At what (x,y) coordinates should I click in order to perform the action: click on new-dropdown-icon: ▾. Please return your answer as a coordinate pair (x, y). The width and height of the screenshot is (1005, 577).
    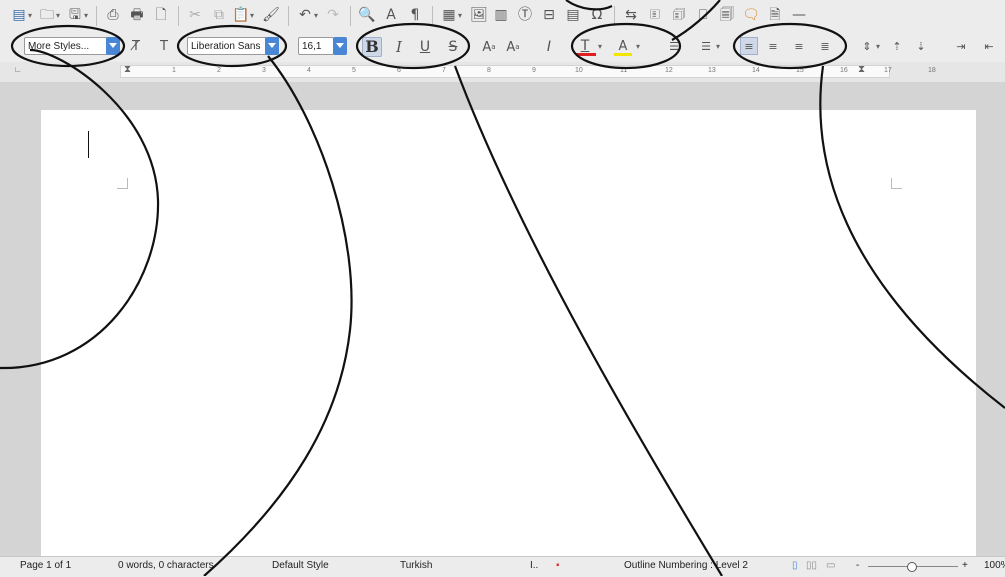
    Looking at the image, I should click on (30, 15).